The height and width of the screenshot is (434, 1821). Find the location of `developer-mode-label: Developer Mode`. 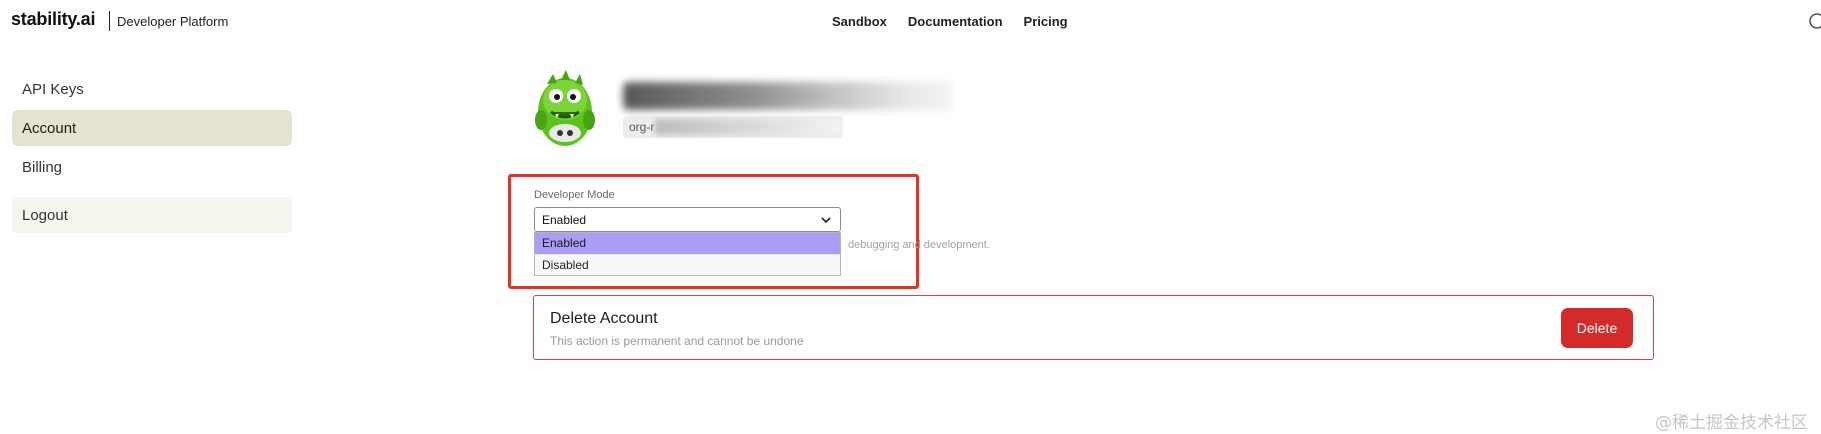

developer-mode-label: Developer Mode is located at coordinates (574, 195).